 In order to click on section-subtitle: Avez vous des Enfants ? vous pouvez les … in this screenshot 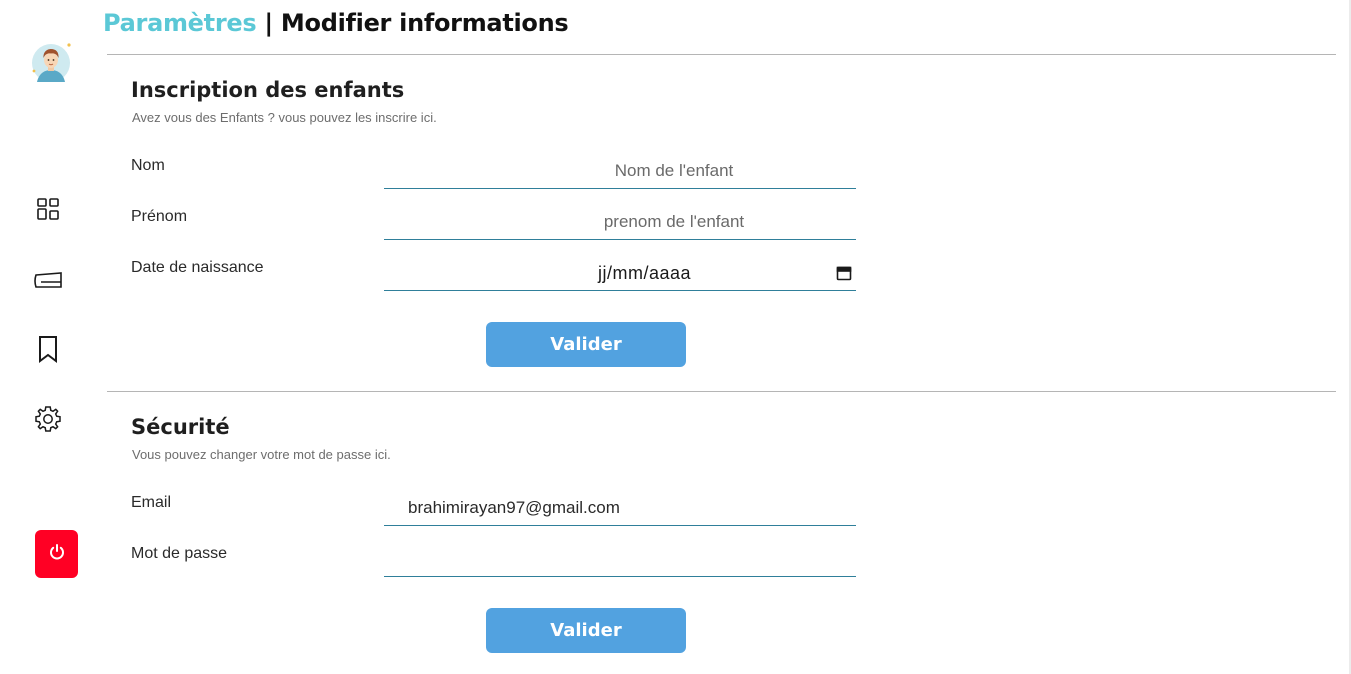, I will do `click(284, 117)`.